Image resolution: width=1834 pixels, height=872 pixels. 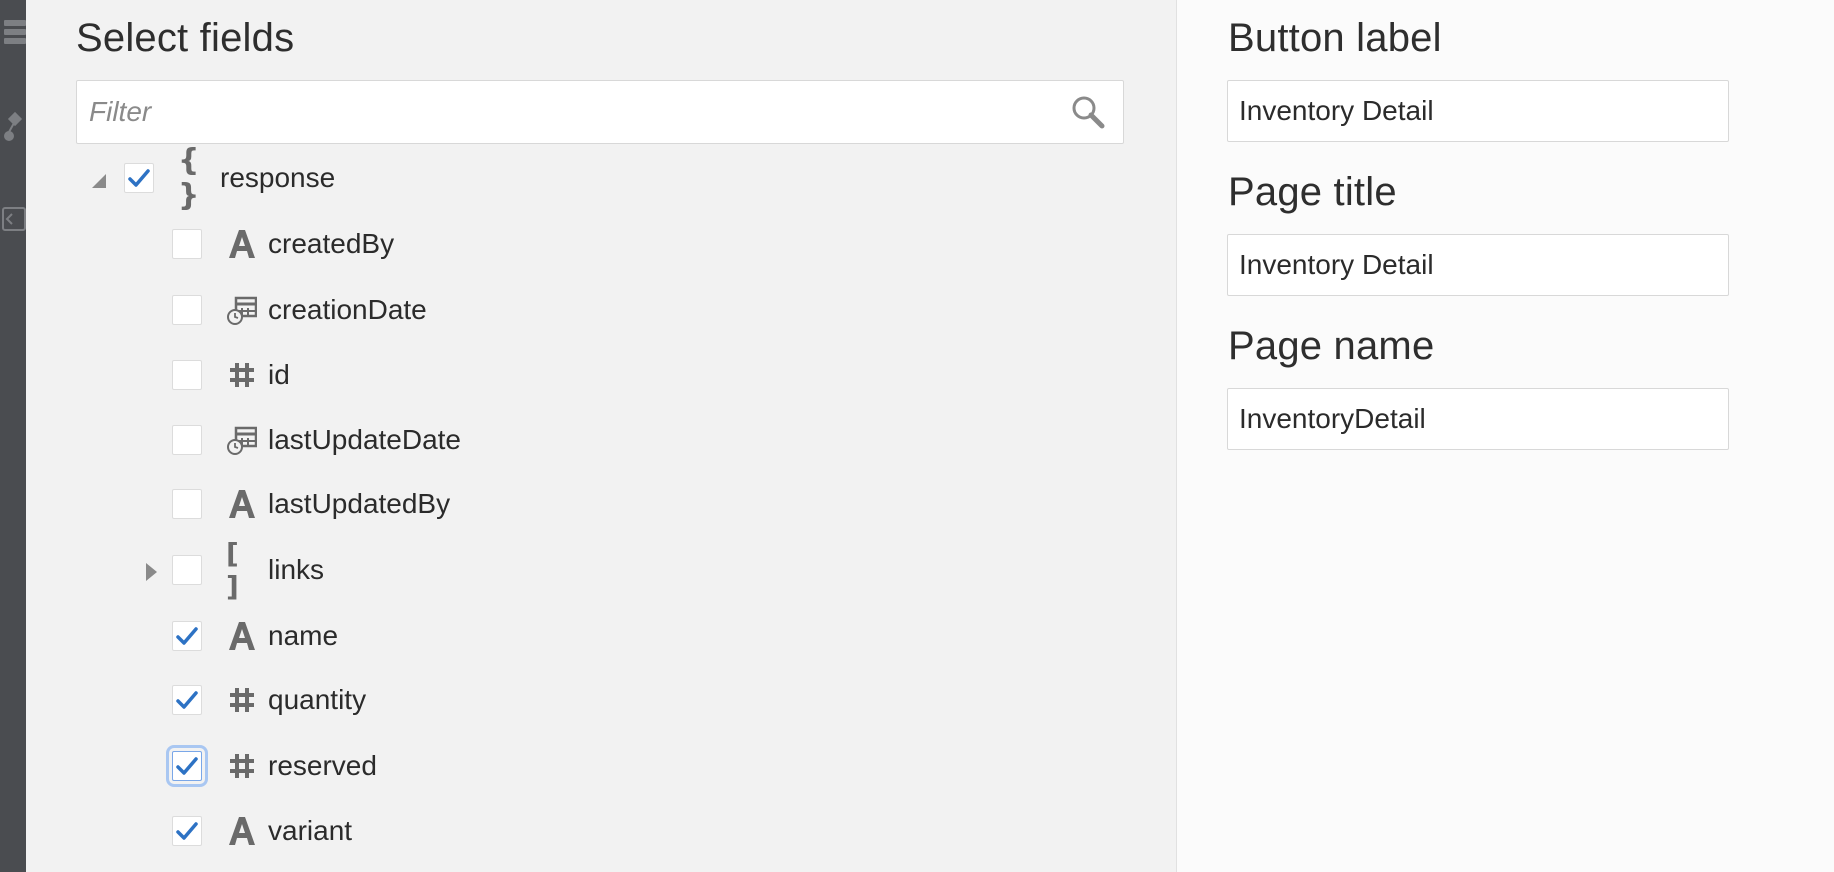 What do you see at coordinates (187, 504) in the screenshot?
I see `checkbox-lastUpdatedBy` at bounding box center [187, 504].